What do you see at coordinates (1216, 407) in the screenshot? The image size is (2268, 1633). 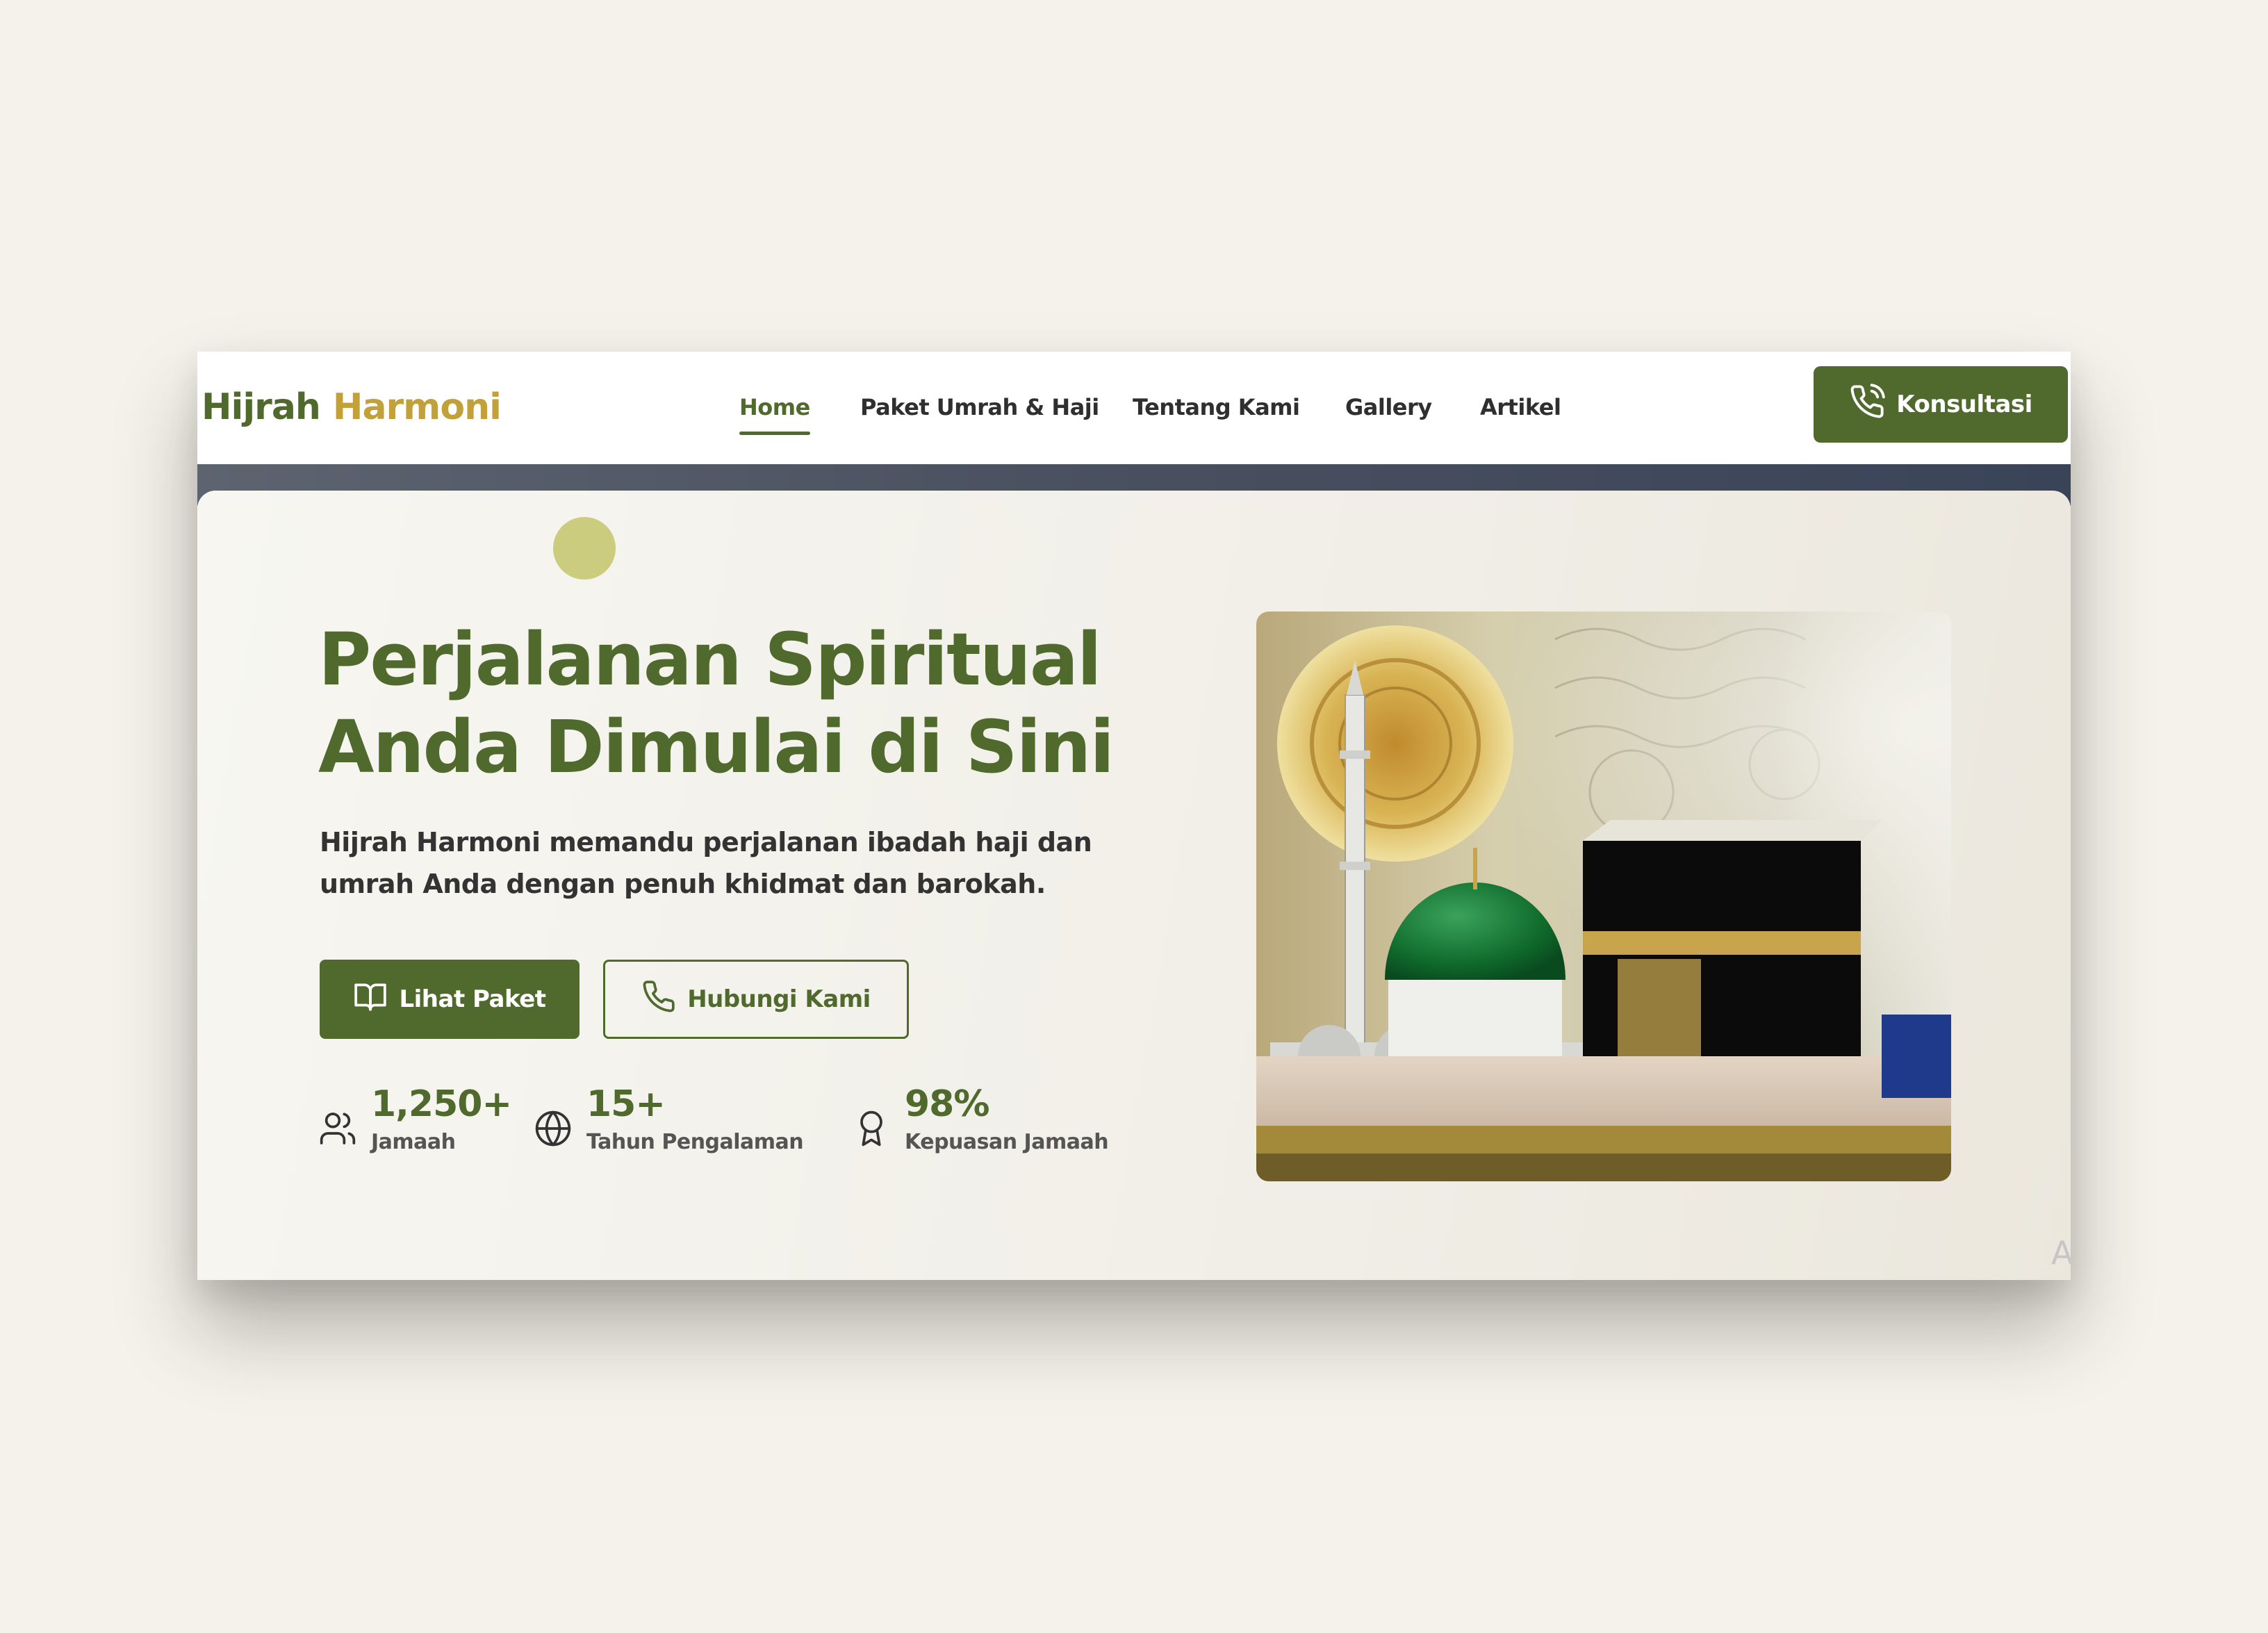 I see `nav-item-tentang-kami: Tentang Kami` at bounding box center [1216, 407].